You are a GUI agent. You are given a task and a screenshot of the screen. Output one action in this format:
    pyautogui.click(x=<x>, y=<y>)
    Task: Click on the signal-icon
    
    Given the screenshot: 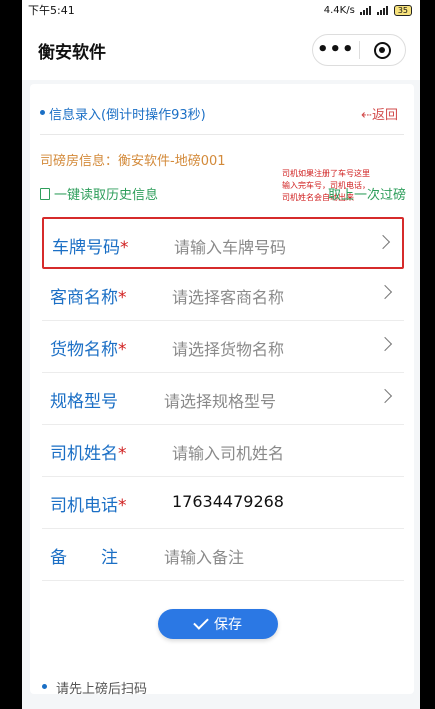 What is the action you would take?
    pyautogui.click(x=365, y=10)
    